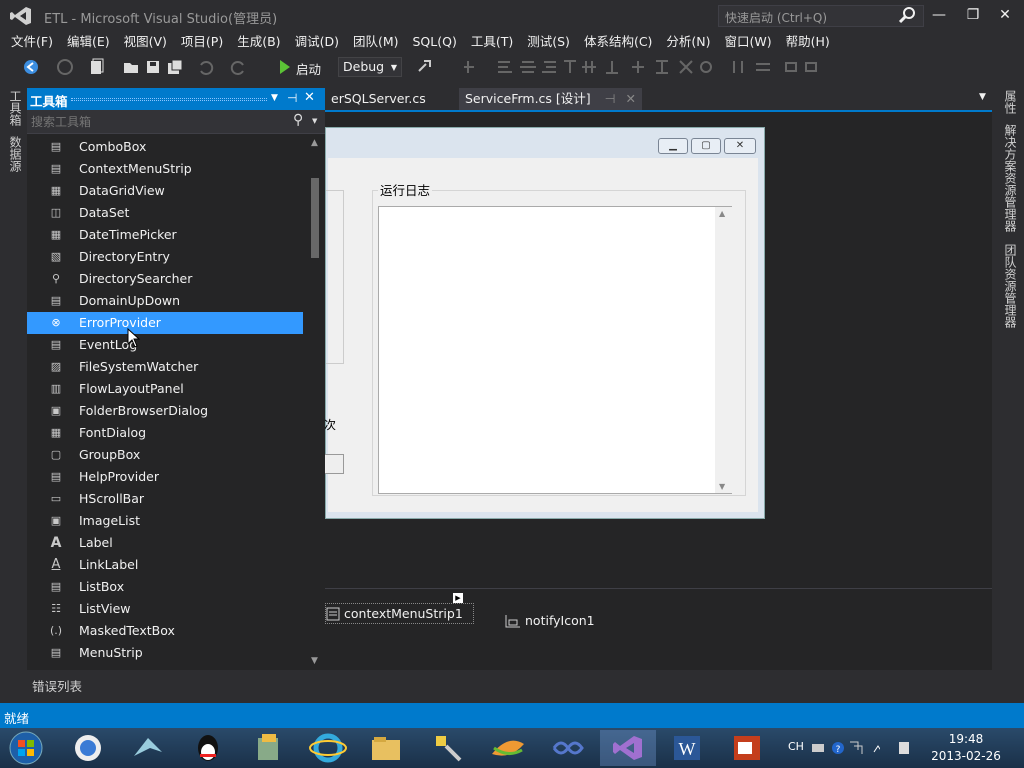  What do you see at coordinates (165, 323) in the screenshot?
I see `toolbox-item-selected: ⊗ ErrorProvider` at bounding box center [165, 323].